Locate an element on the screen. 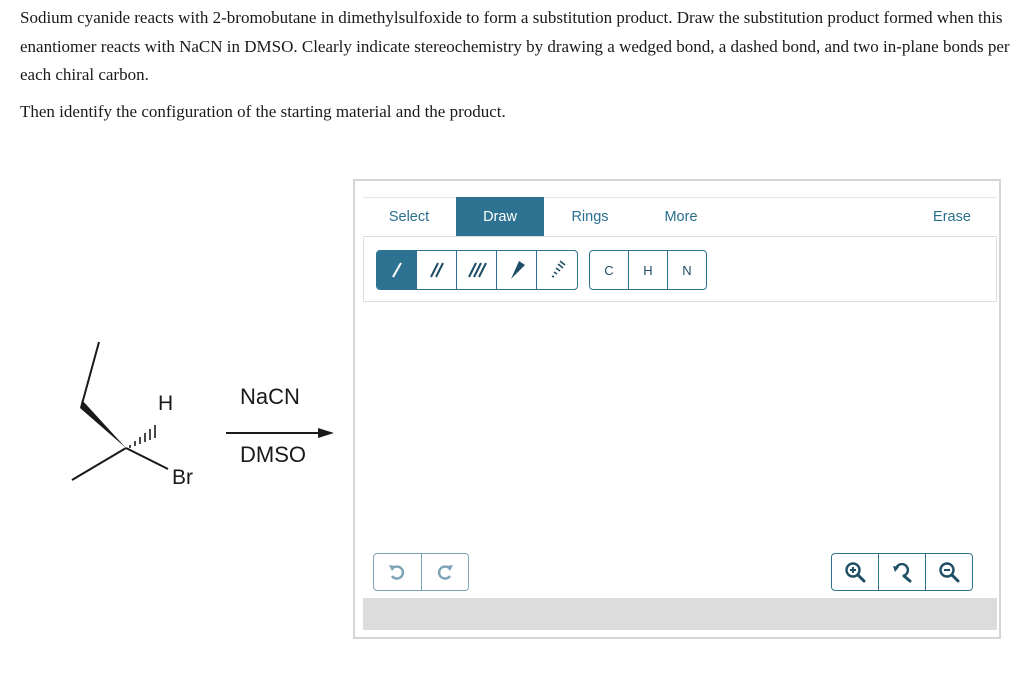 The width and height of the screenshot is (1024, 693). dash-bond-icon is located at coordinates (558, 269).